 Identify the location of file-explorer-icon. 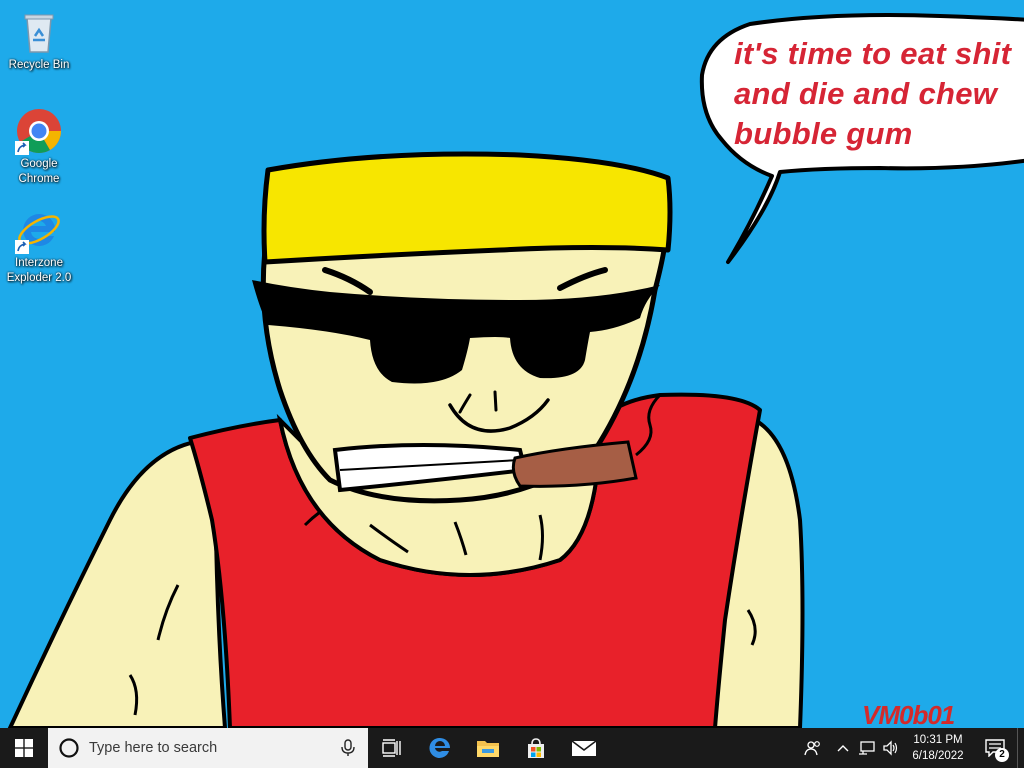
(488, 749).